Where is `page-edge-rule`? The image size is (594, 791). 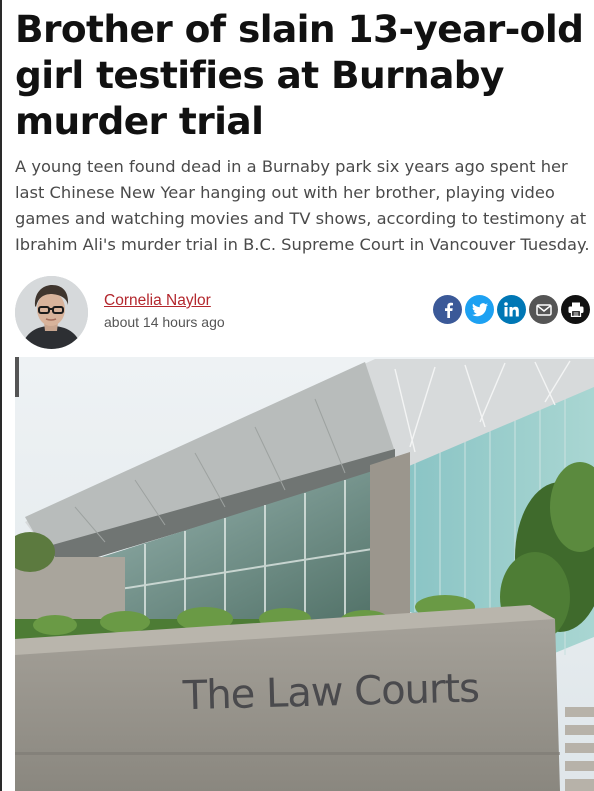
page-edge-rule is located at coordinates (1, 395).